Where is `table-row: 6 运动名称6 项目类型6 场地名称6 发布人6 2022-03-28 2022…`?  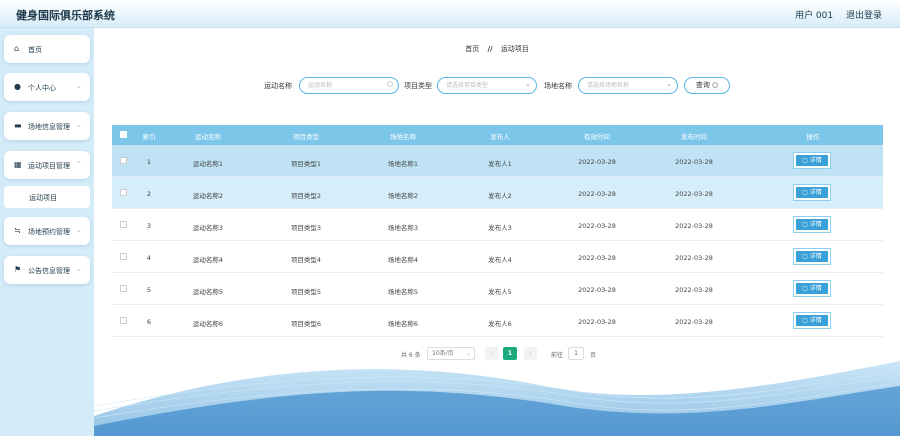 table-row: 6 运动名称6 项目类型6 场地名称6 发布人6 2022-03-28 2022… is located at coordinates (497, 321).